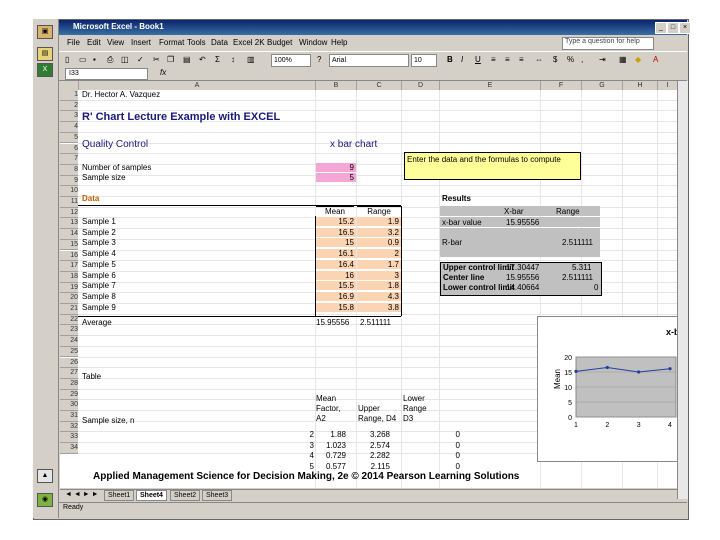 This screenshot has height=540, width=720. I want to click on open-icon: ▭, so click(83, 59).